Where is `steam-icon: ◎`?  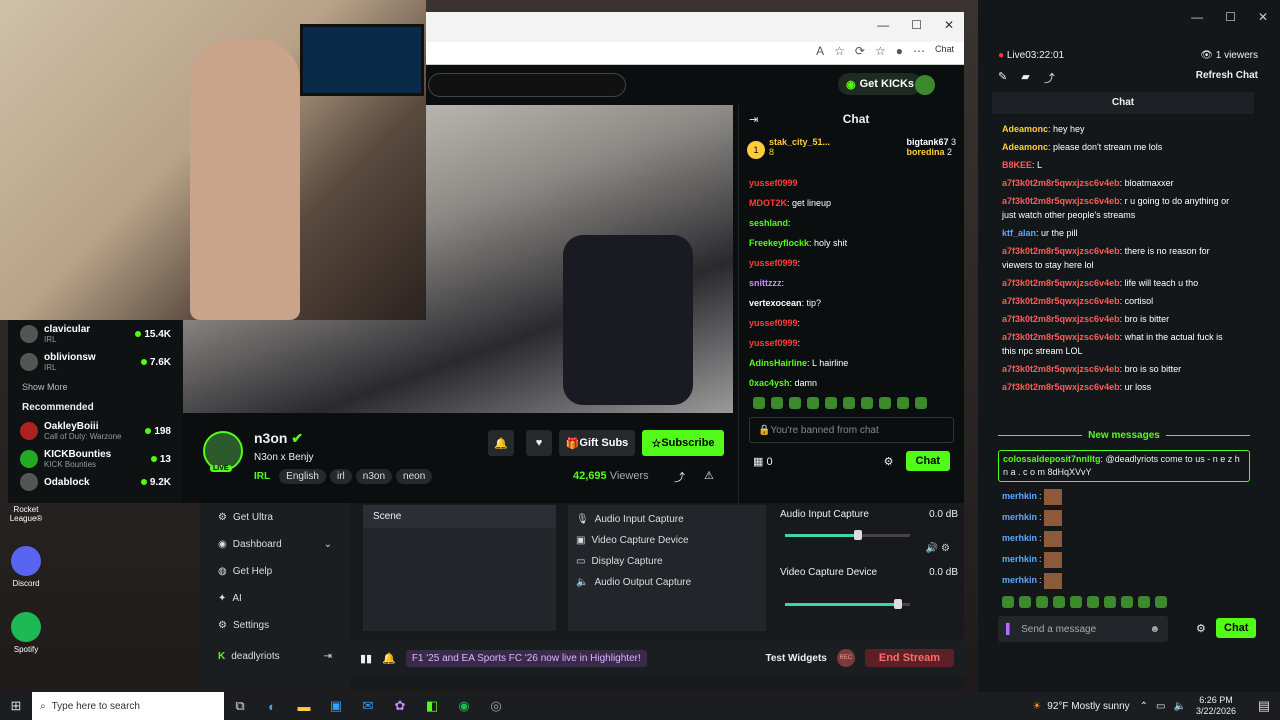
steam-icon: ◎ is located at coordinates (496, 706).